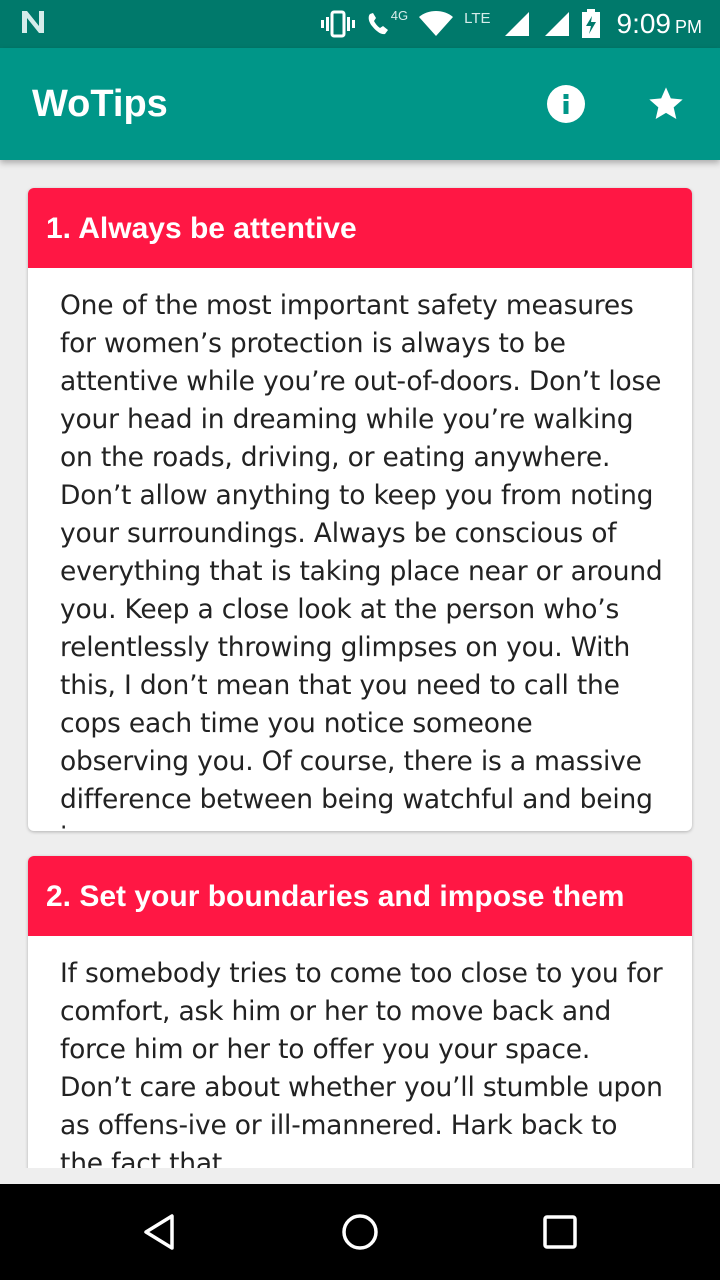 Image resolution: width=720 pixels, height=1280 pixels. I want to click on wifi-icon, so click(436, 24).